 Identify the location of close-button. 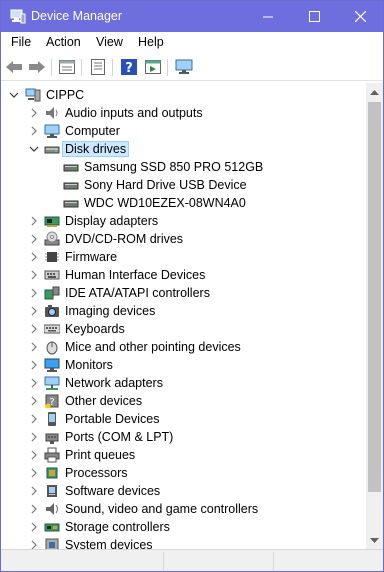
(360, 16).